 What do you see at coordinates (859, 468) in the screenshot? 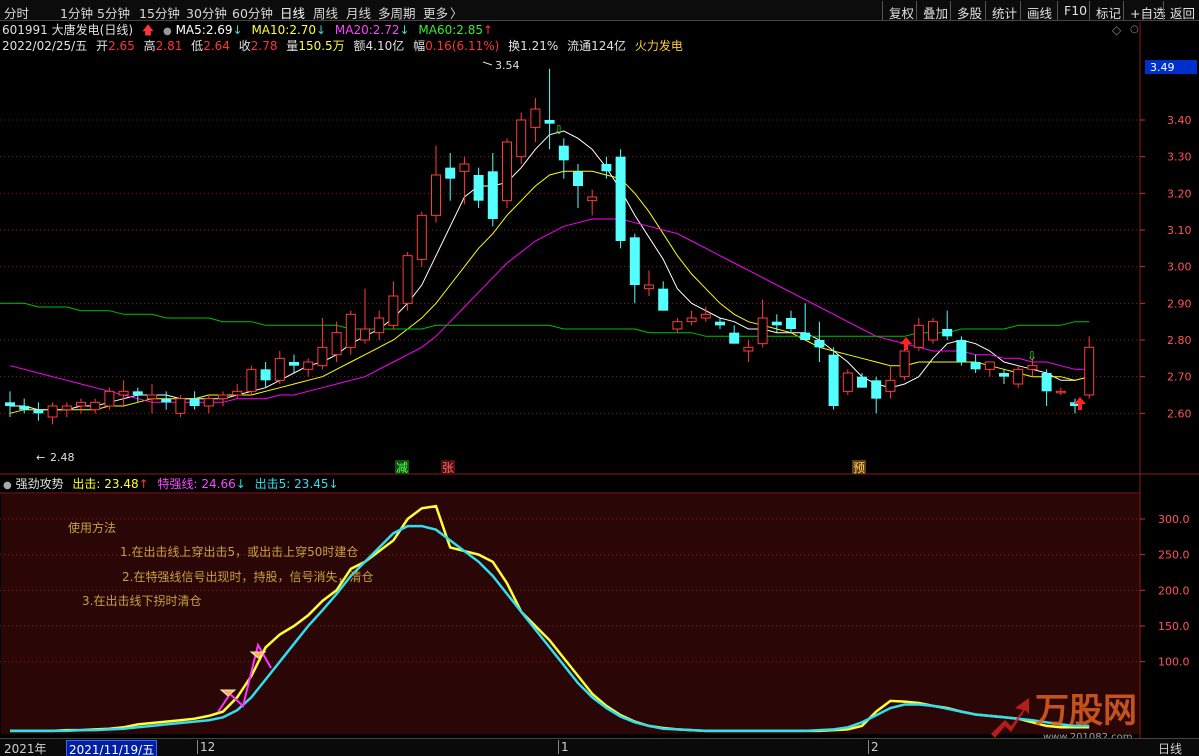
I see `event-marker-yu-label: 预` at bounding box center [859, 468].